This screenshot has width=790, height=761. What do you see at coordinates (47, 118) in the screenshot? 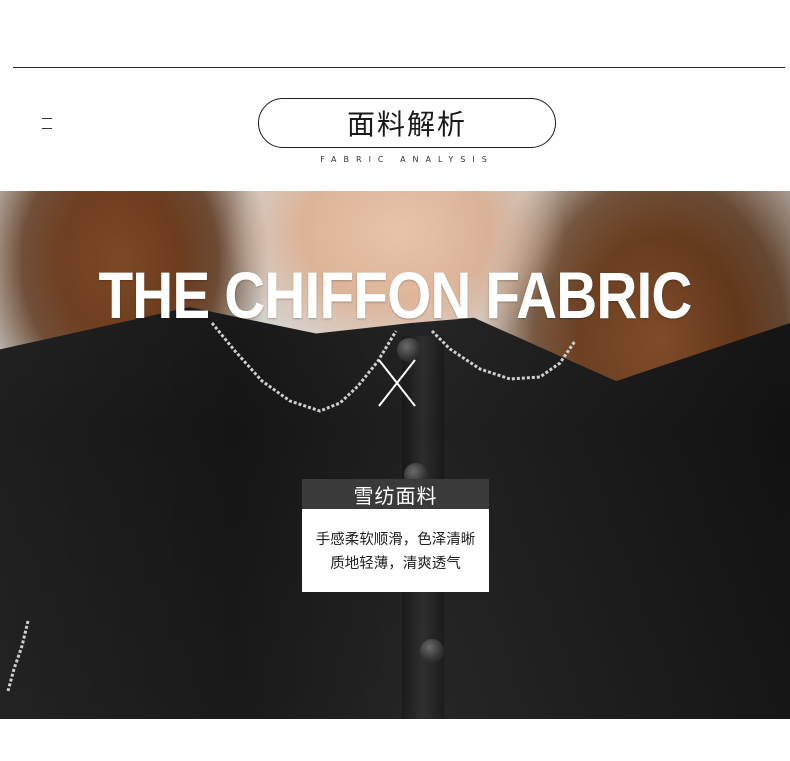
I see `side-mark-top` at bounding box center [47, 118].